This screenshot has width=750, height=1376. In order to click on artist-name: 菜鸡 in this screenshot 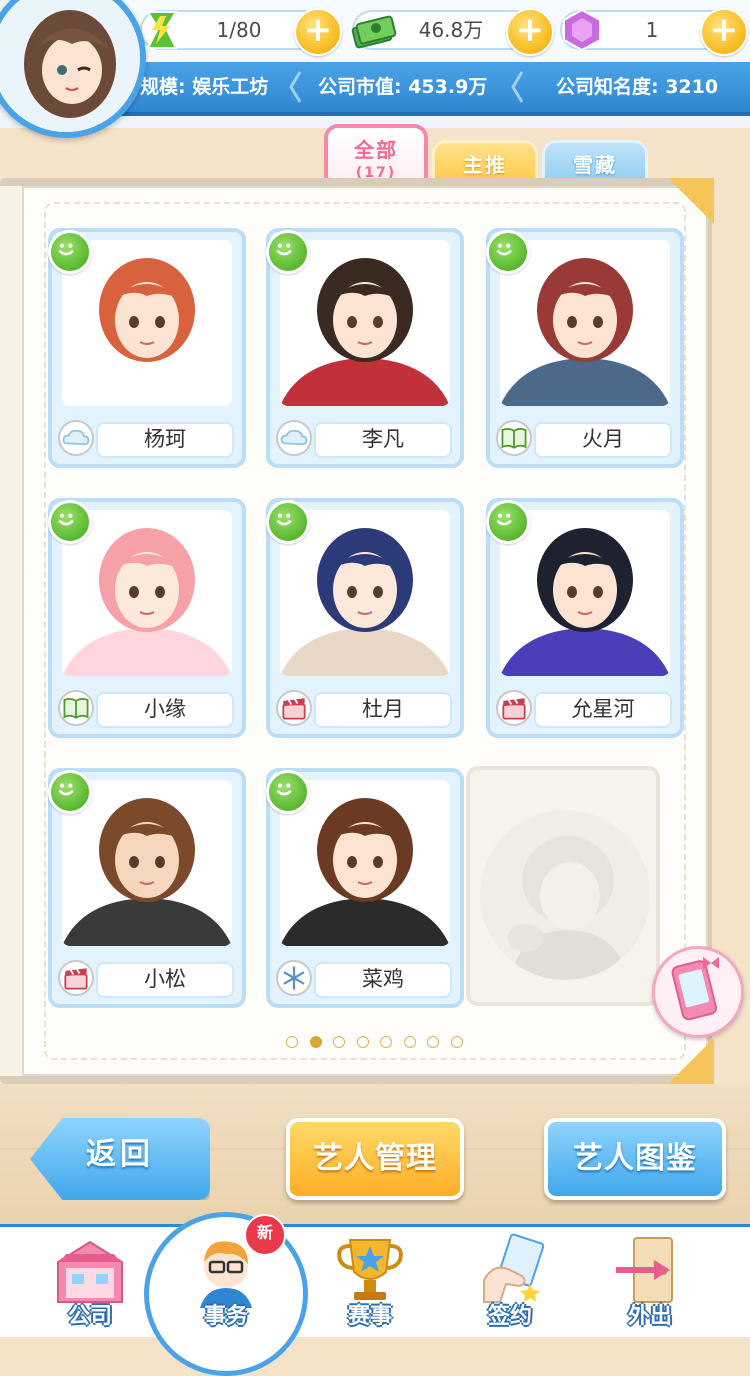, I will do `click(383, 980)`.